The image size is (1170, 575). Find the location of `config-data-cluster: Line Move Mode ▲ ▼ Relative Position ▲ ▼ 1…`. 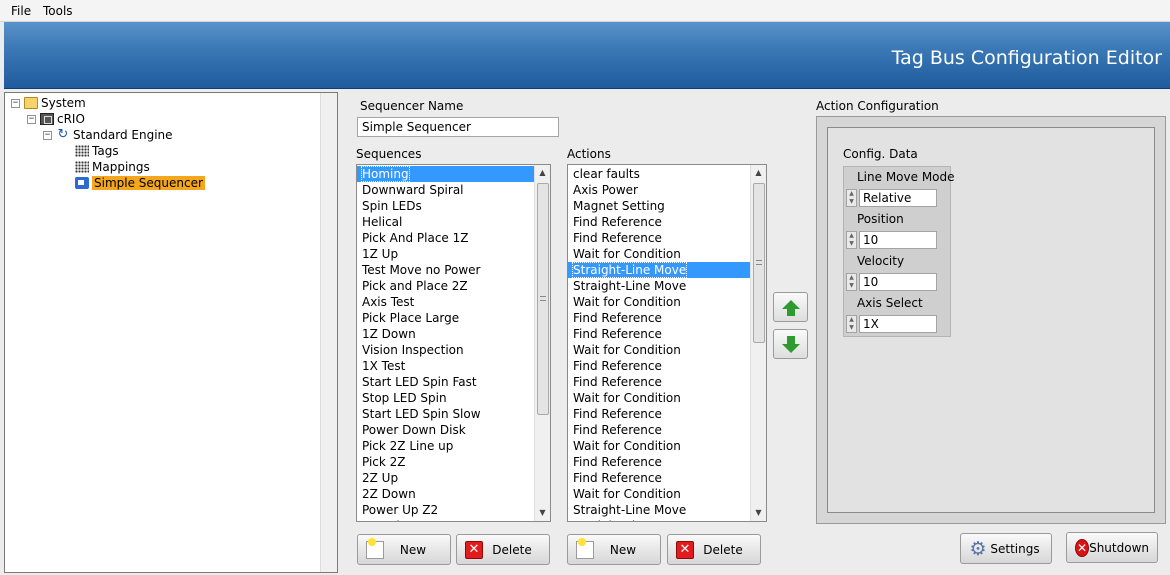

config-data-cluster: Line Move Mode ▲ ▼ Relative Position ▲ ▼ 1… is located at coordinates (899, 251).